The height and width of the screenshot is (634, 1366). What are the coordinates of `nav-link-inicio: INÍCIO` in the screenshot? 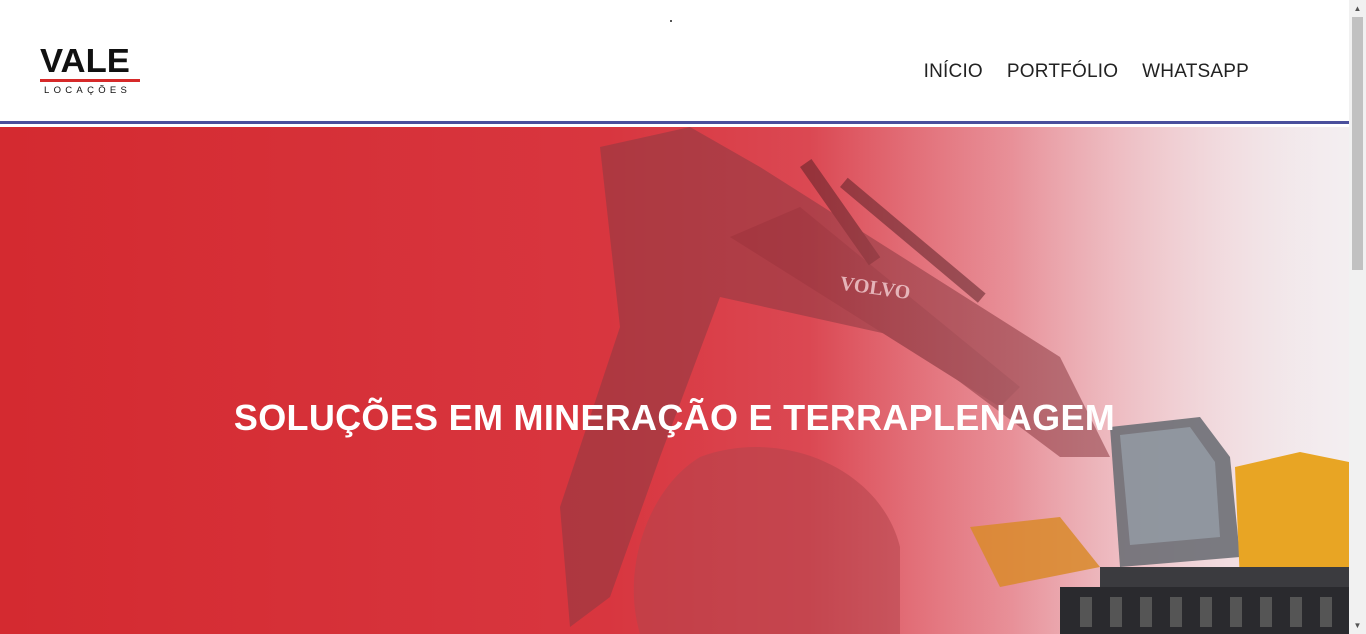 It's located at (953, 72).